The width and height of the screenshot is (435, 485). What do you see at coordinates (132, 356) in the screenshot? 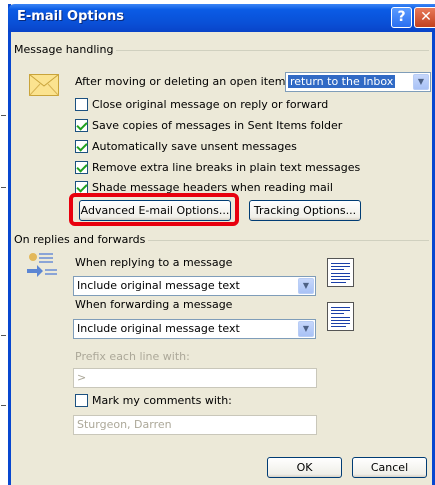
I see `prefix-label: Prefix each line with:` at bounding box center [132, 356].